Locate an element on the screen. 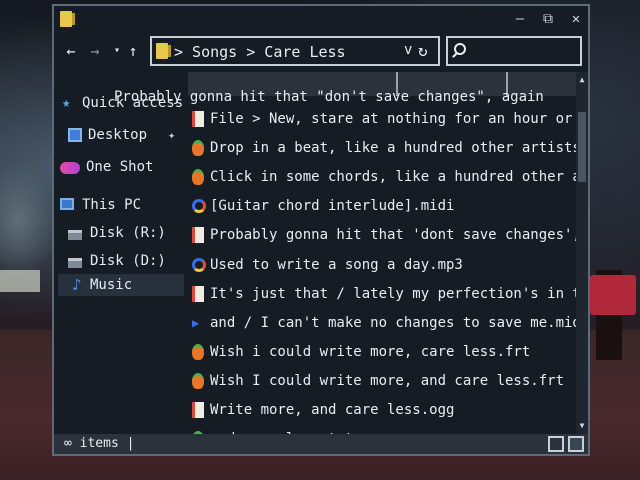 Image resolution: width=640 pixels, height=480 pixels. sidebar-item-this-pc: This PC is located at coordinates (121, 205).